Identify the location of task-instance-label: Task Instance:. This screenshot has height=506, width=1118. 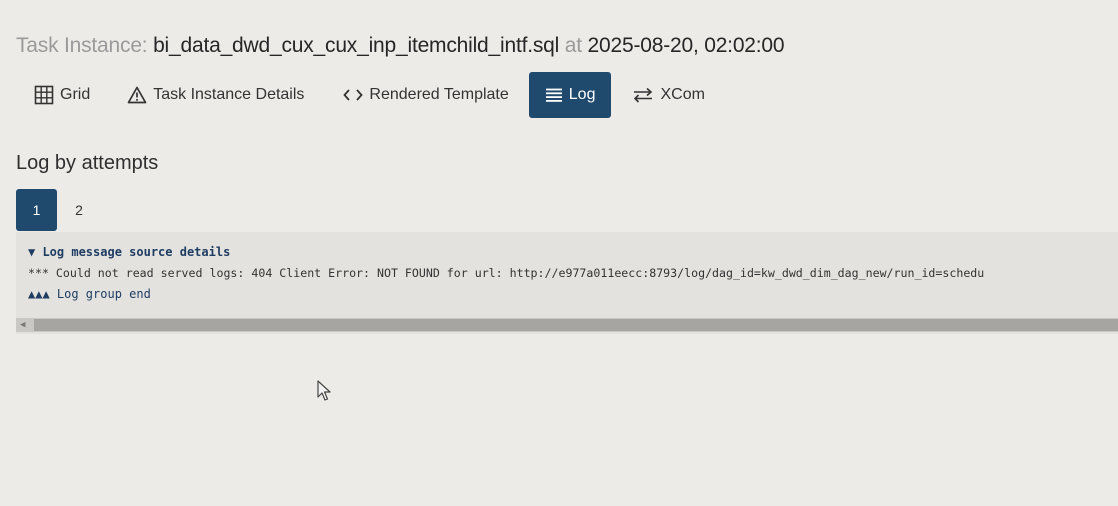
(82, 45).